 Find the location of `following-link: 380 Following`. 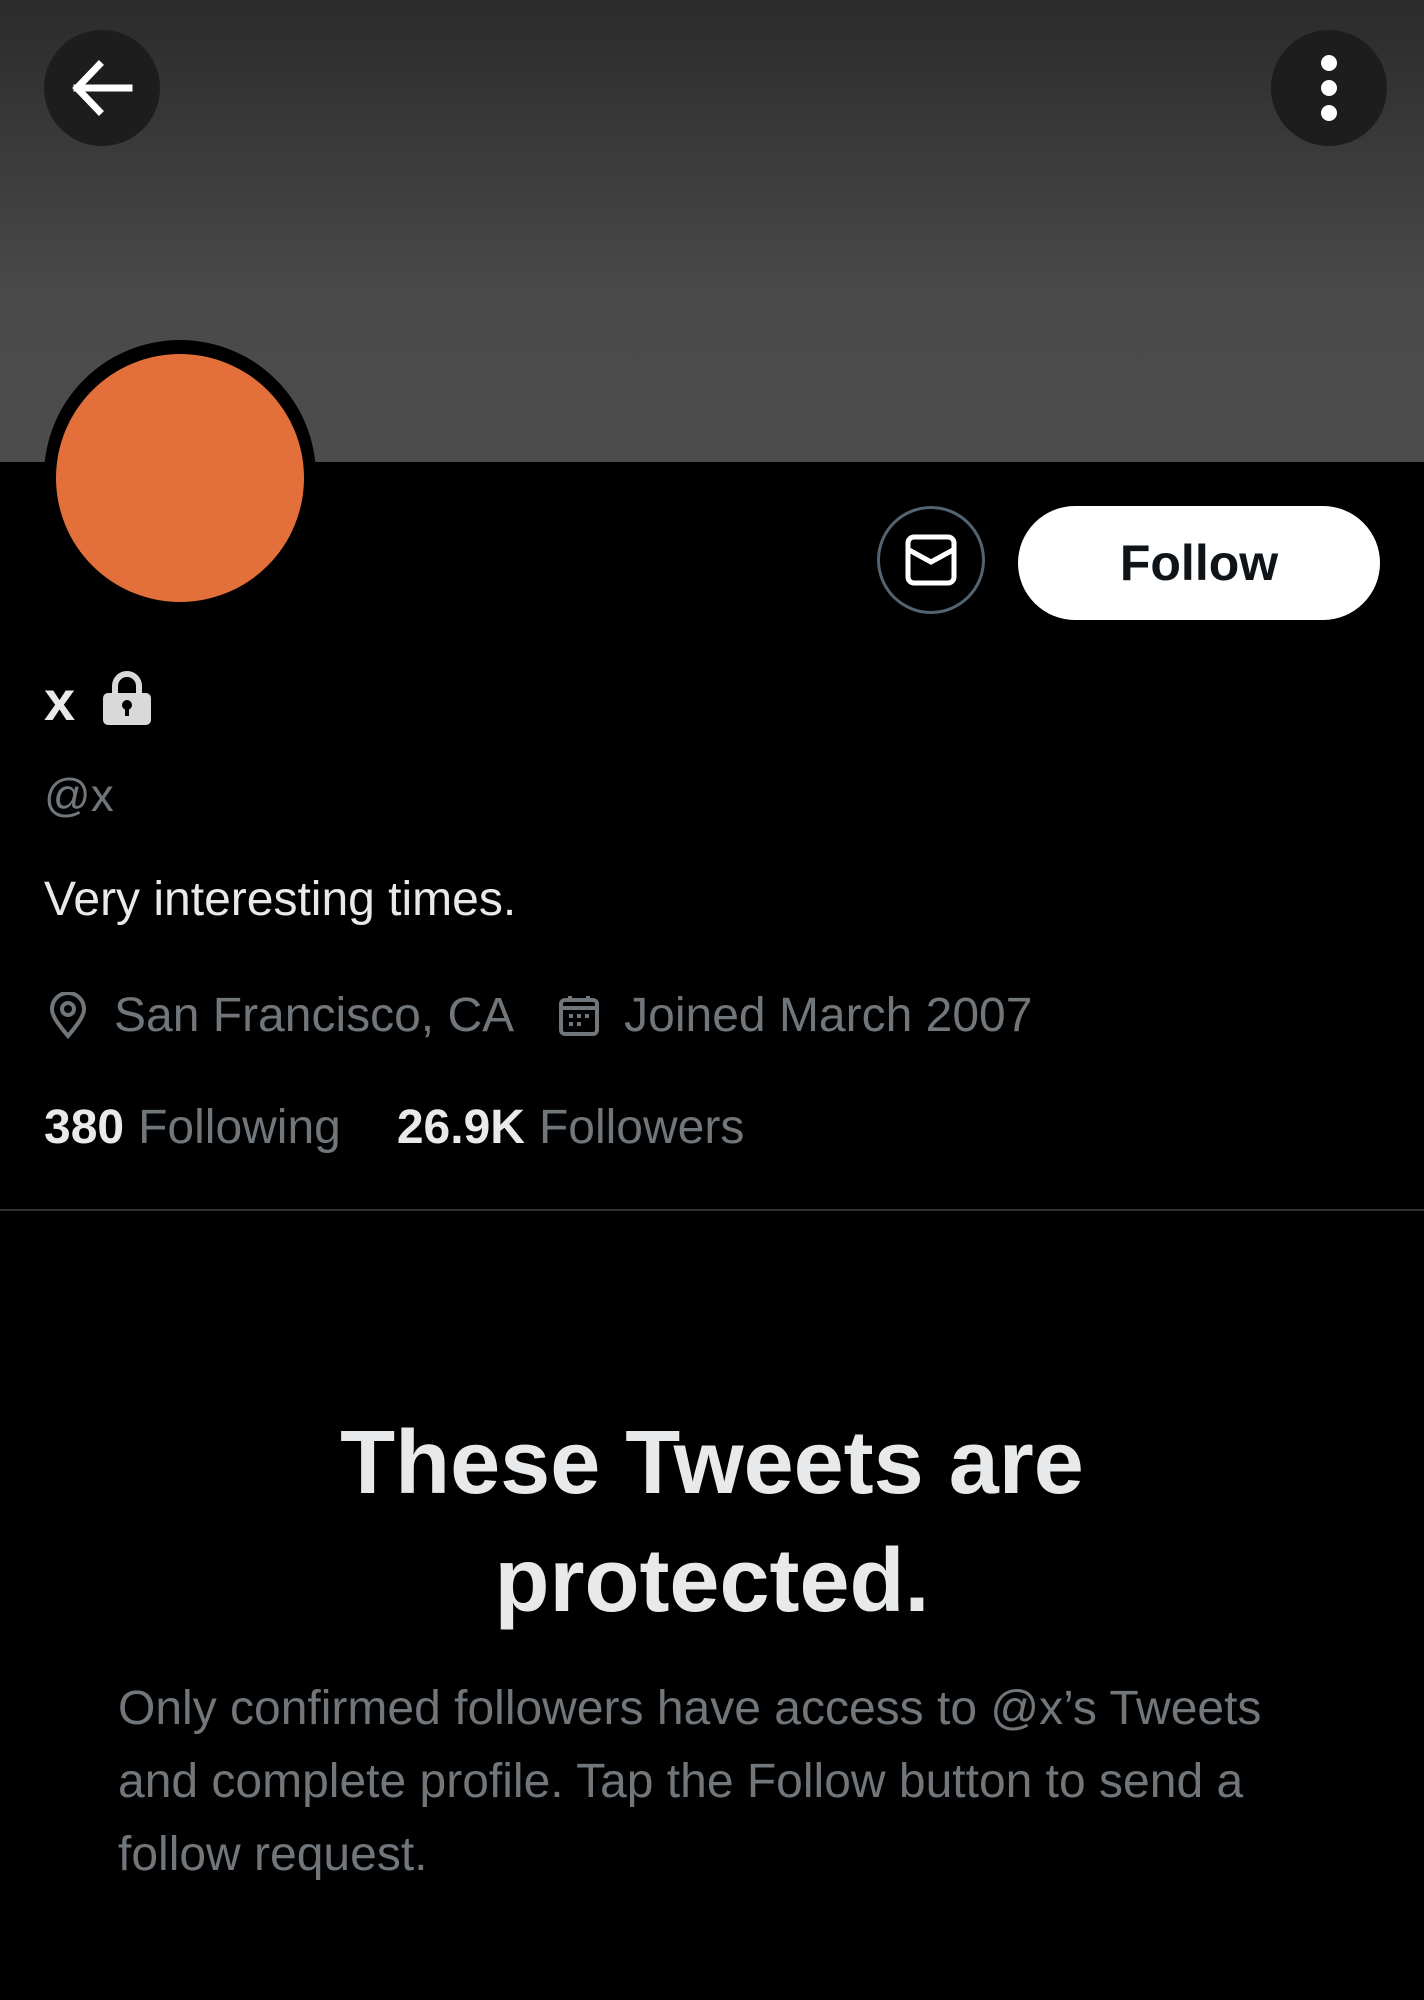

following-link: 380 Following is located at coordinates (192, 1127).